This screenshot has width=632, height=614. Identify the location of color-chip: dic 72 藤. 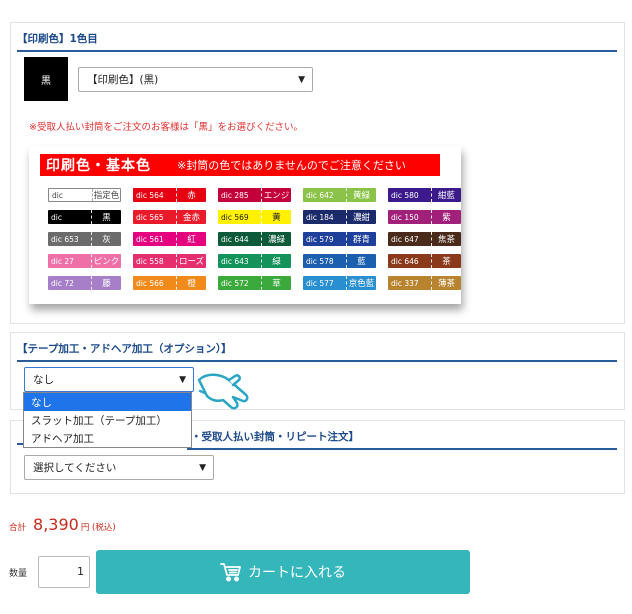
(84, 283).